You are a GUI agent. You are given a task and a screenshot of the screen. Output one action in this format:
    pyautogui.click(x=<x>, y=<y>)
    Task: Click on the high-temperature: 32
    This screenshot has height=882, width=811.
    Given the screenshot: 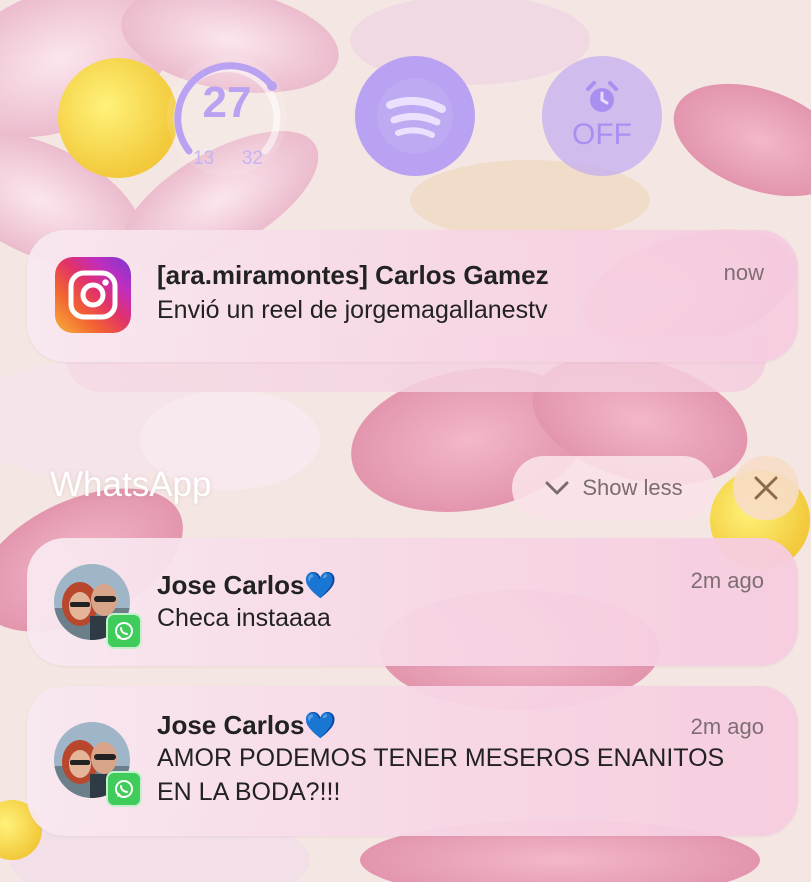 What is the action you would take?
    pyautogui.click(x=252, y=158)
    